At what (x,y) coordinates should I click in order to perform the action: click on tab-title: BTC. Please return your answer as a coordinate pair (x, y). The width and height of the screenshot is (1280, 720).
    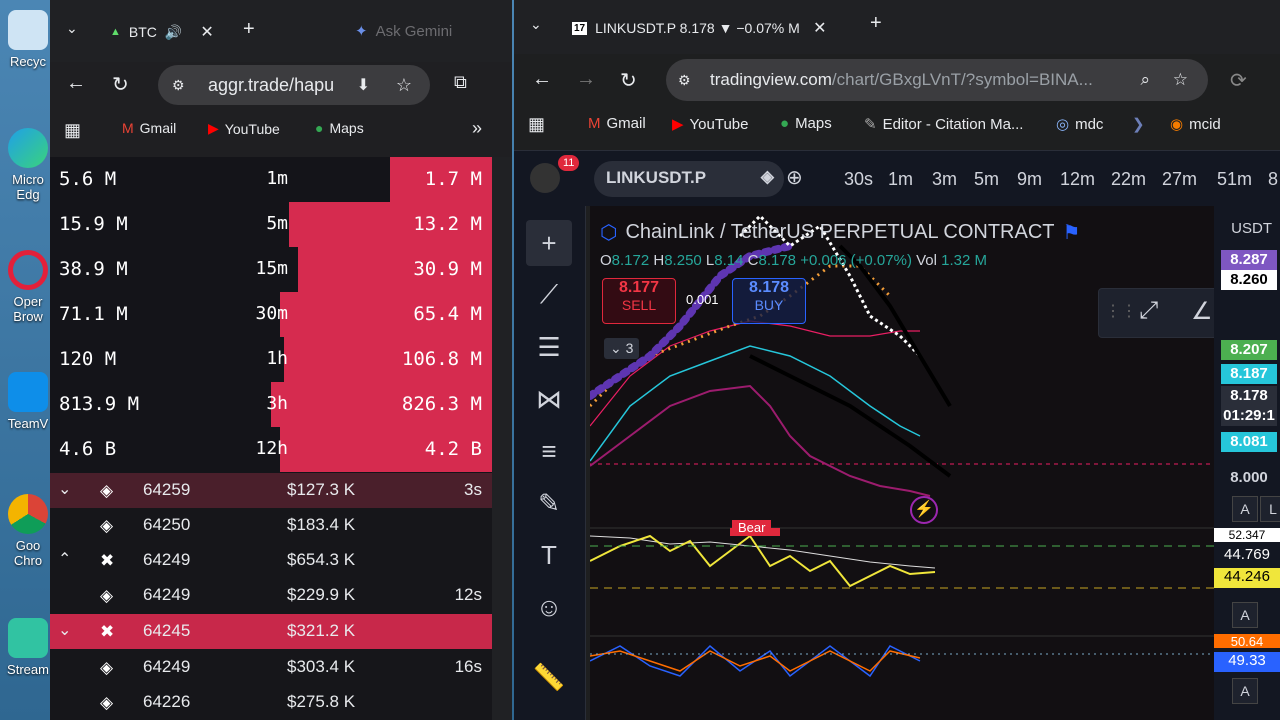
    Looking at the image, I should click on (142, 32).